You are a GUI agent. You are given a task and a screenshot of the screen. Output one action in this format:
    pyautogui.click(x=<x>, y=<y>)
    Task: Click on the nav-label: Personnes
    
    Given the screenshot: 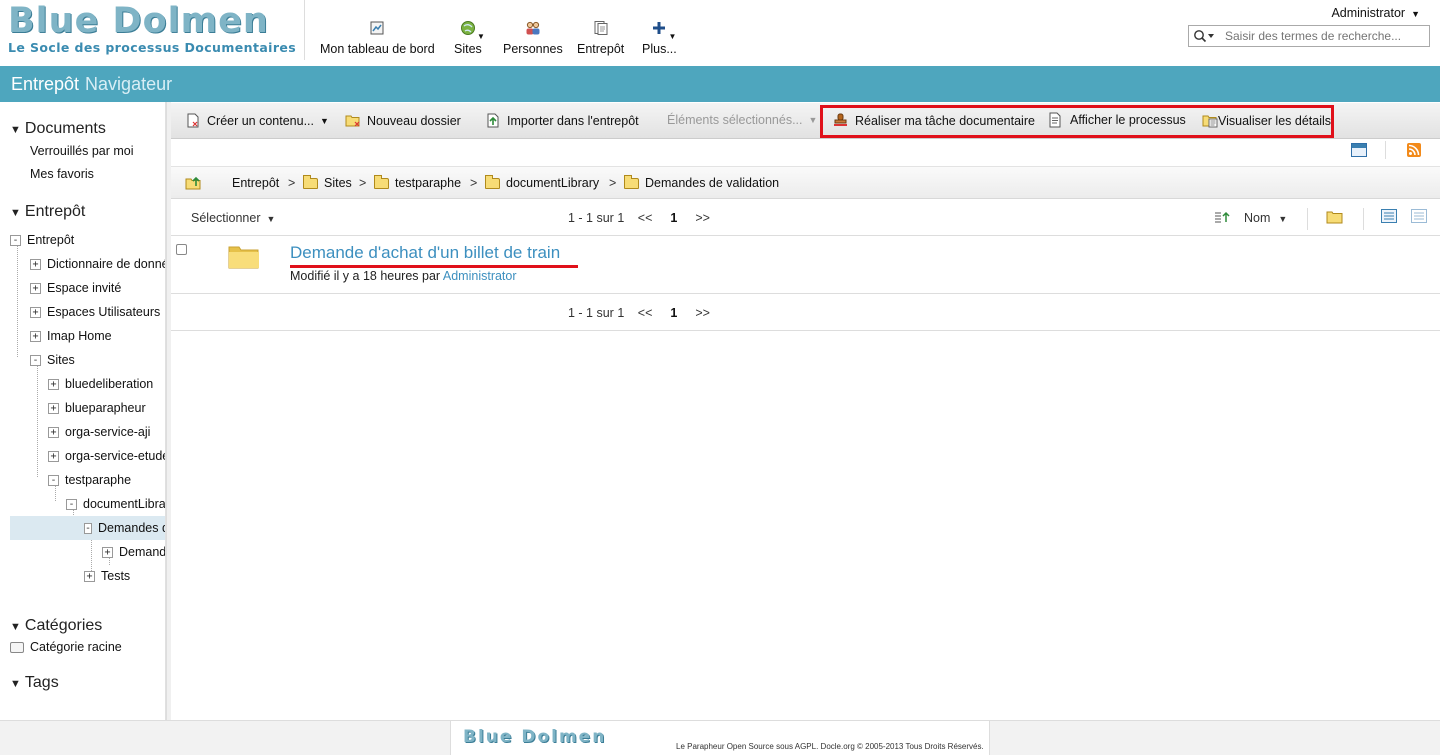 What is the action you would take?
    pyautogui.click(x=533, y=49)
    